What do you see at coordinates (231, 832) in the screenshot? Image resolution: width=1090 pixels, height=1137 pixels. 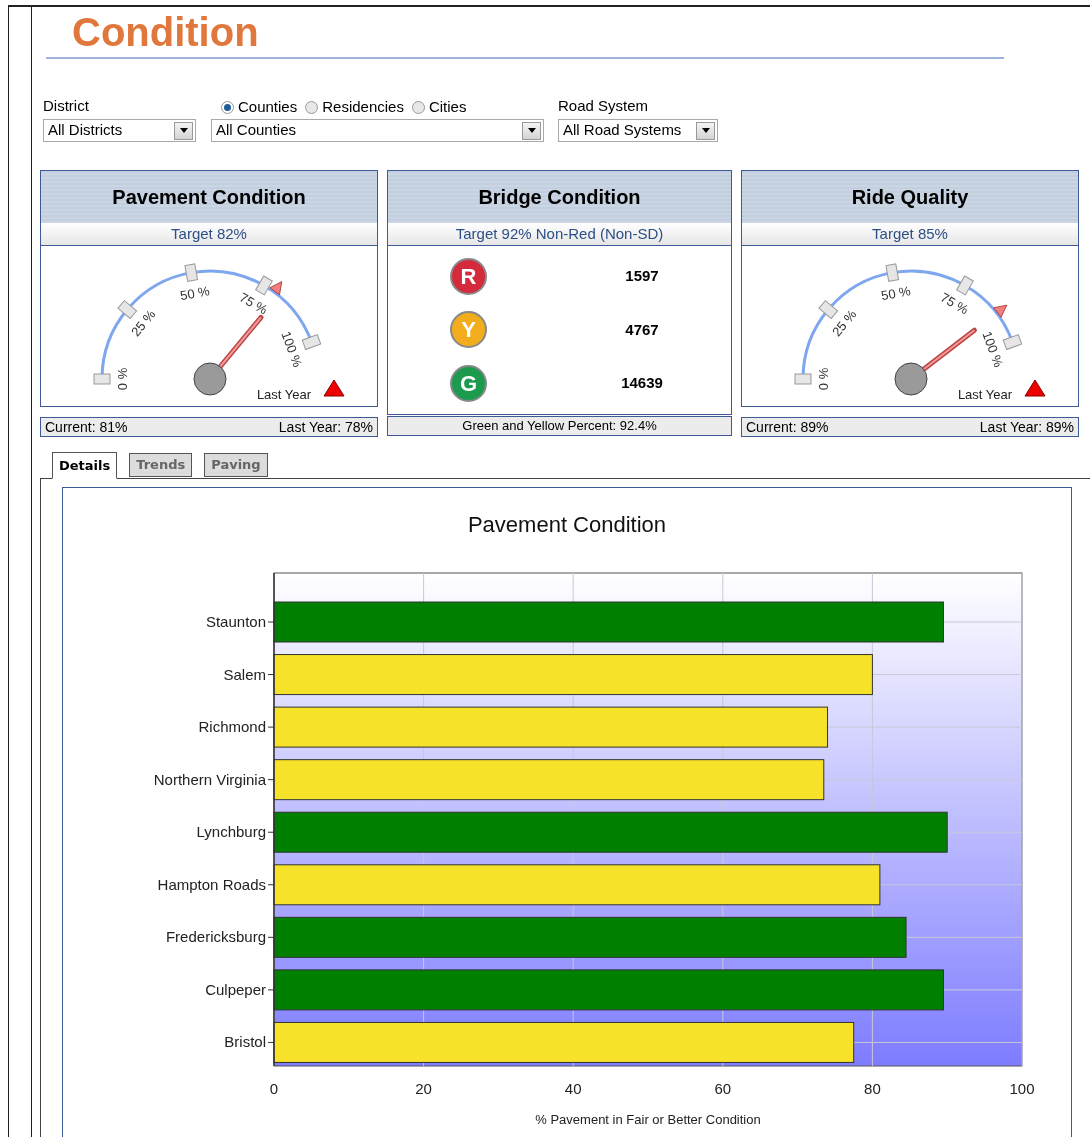 I see `category-label: Lynchburg` at bounding box center [231, 832].